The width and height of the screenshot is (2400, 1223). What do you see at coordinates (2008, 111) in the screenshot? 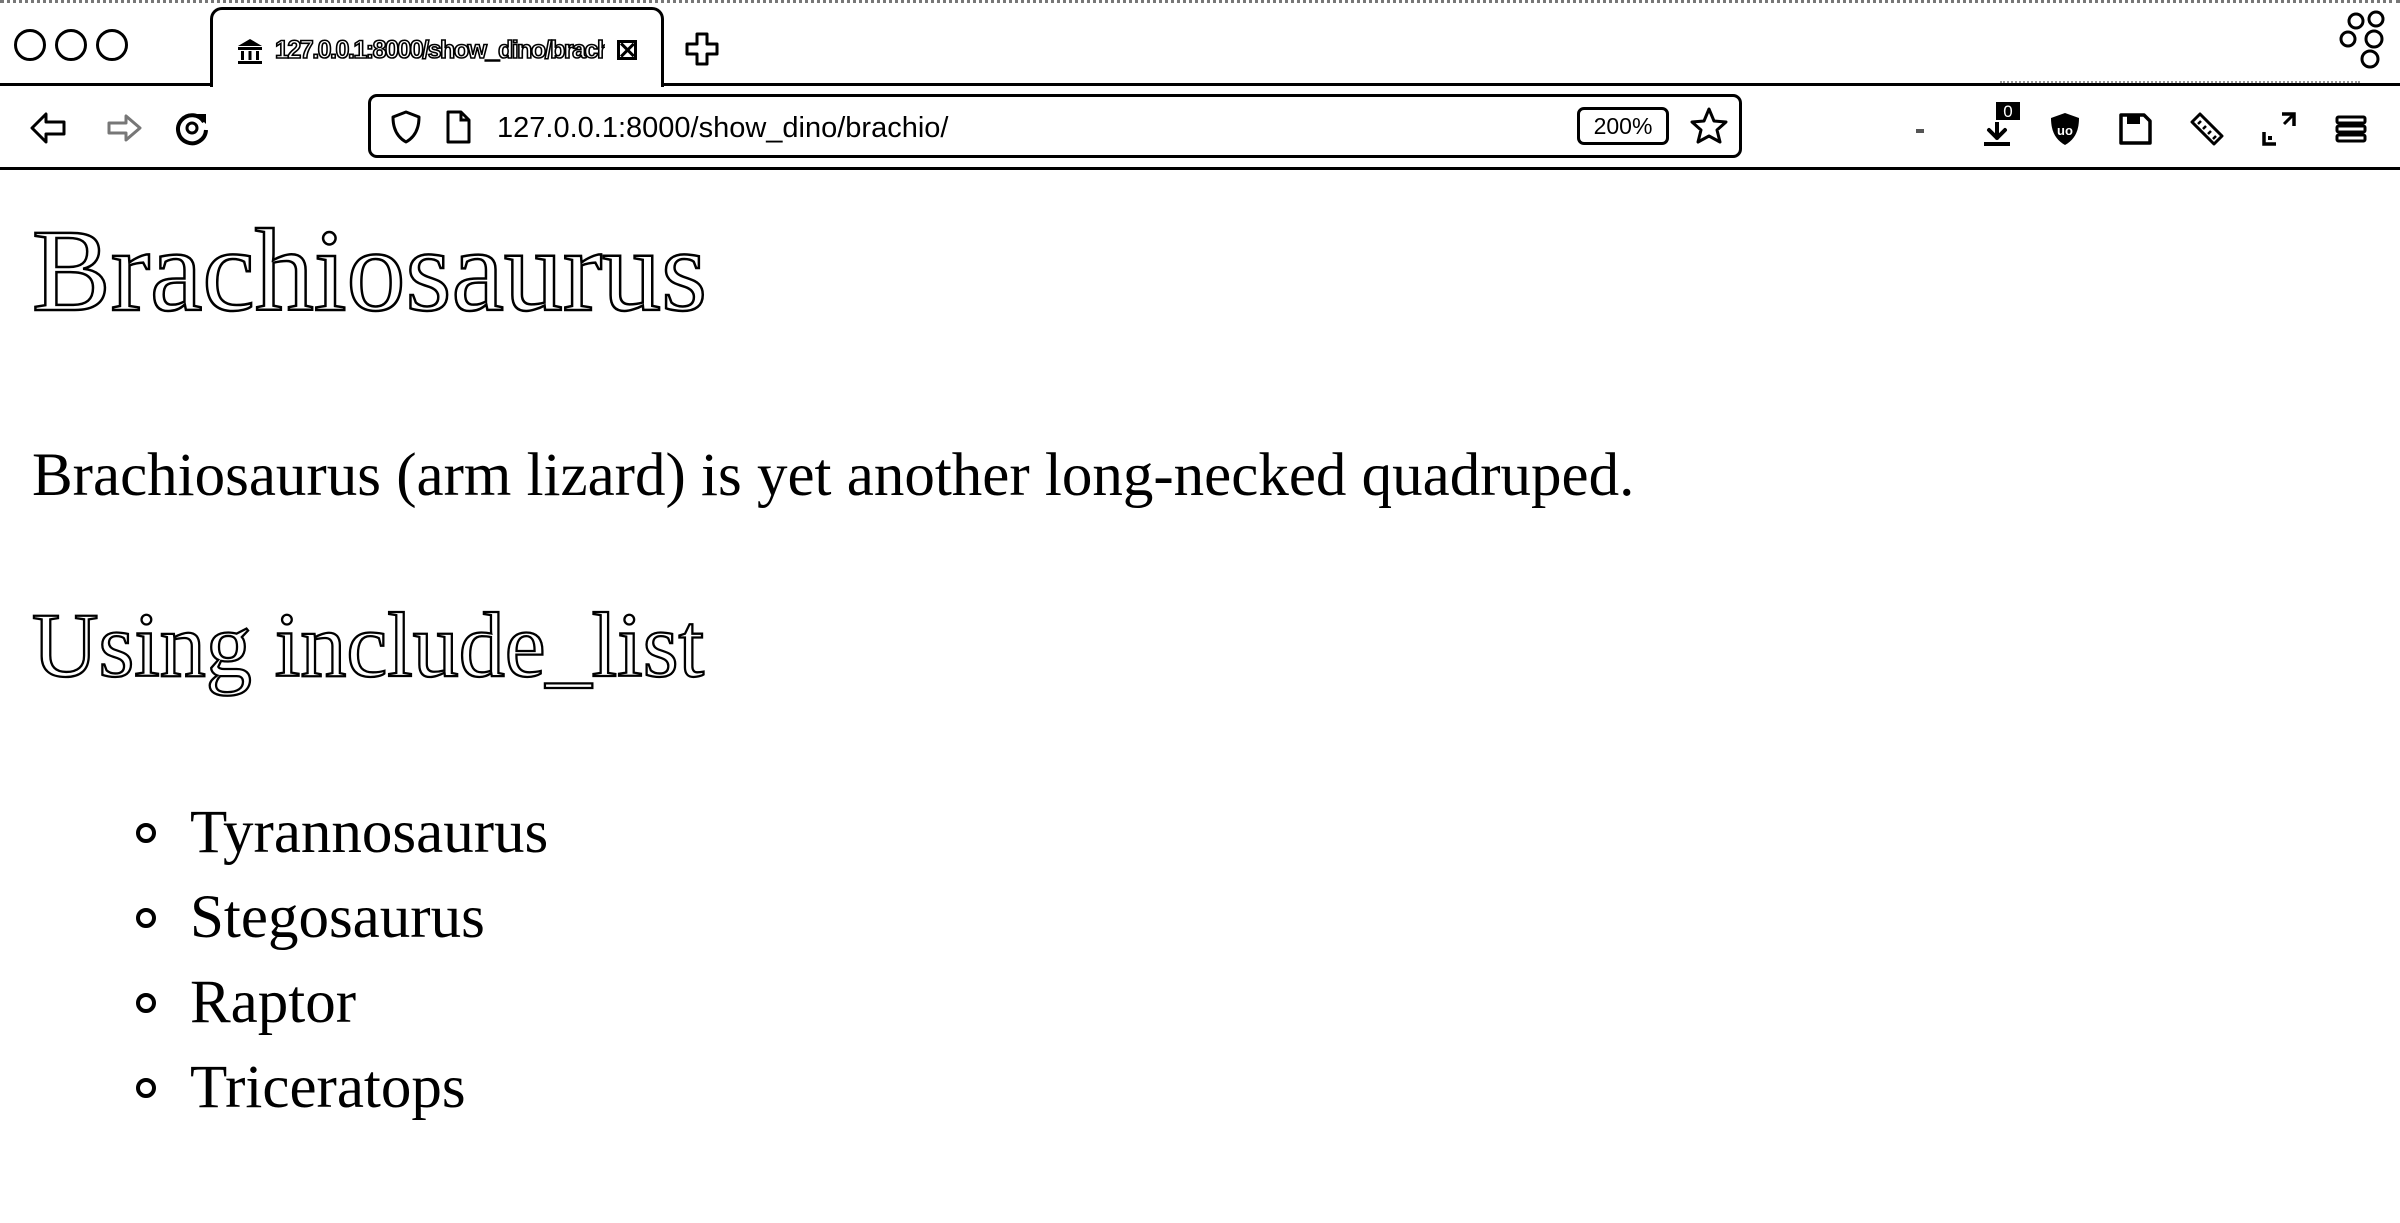
I see `download-count-badge: 0` at bounding box center [2008, 111].